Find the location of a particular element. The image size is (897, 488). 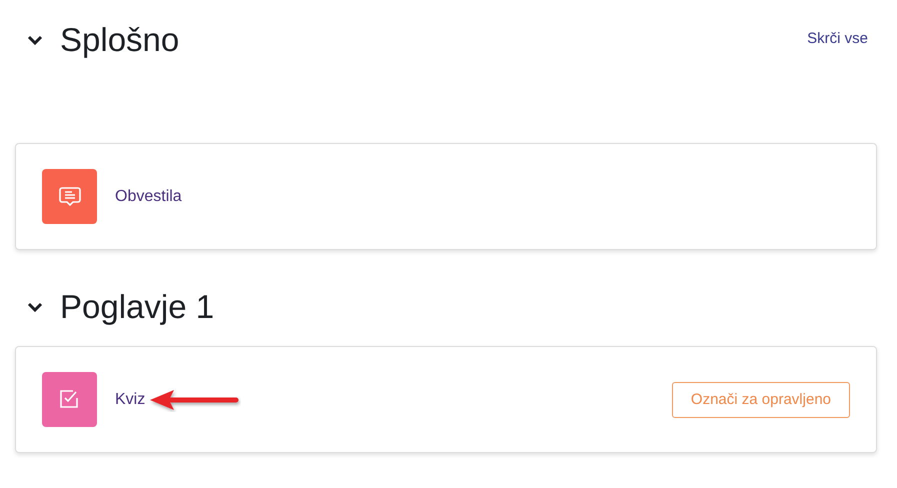

collapse-all-link: Skrči vse is located at coordinates (837, 38).